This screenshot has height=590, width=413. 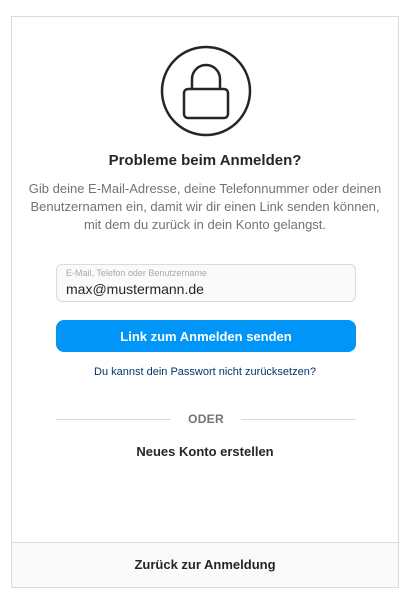 I want to click on back-to-login-button: Zurück zur Anmeldung, so click(x=205, y=565).